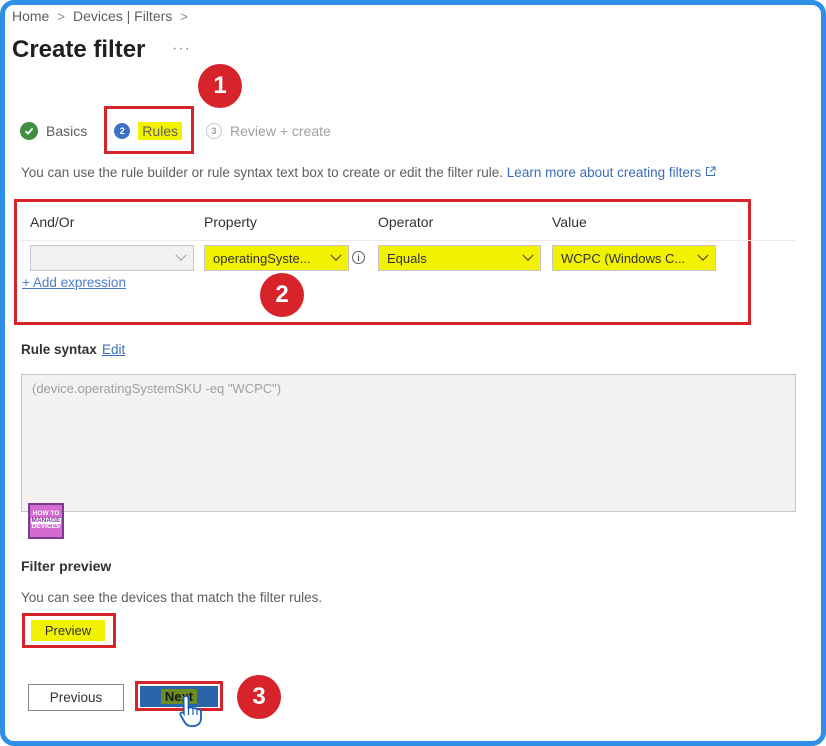 This screenshot has width=826, height=746. What do you see at coordinates (112, 258) in the screenshot?
I see `and-or-select` at bounding box center [112, 258].